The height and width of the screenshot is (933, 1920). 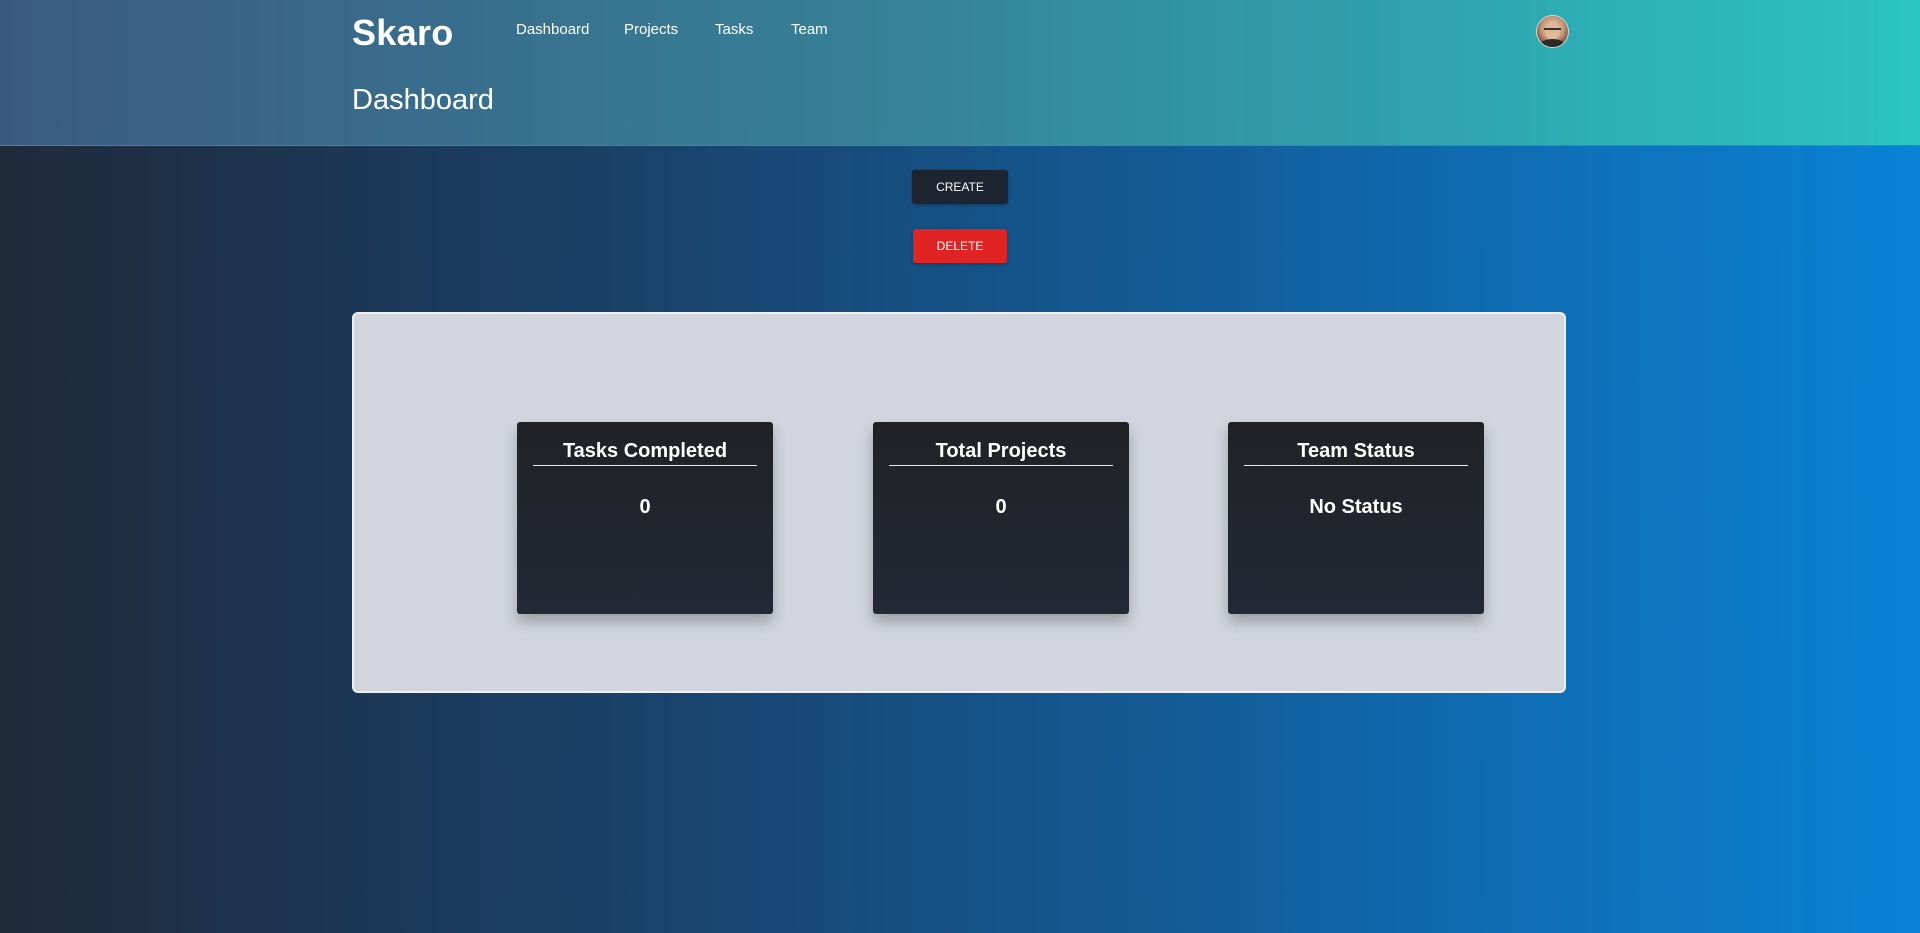 I want to click on brand-logo: Skaro, so click(x=403, y=33).